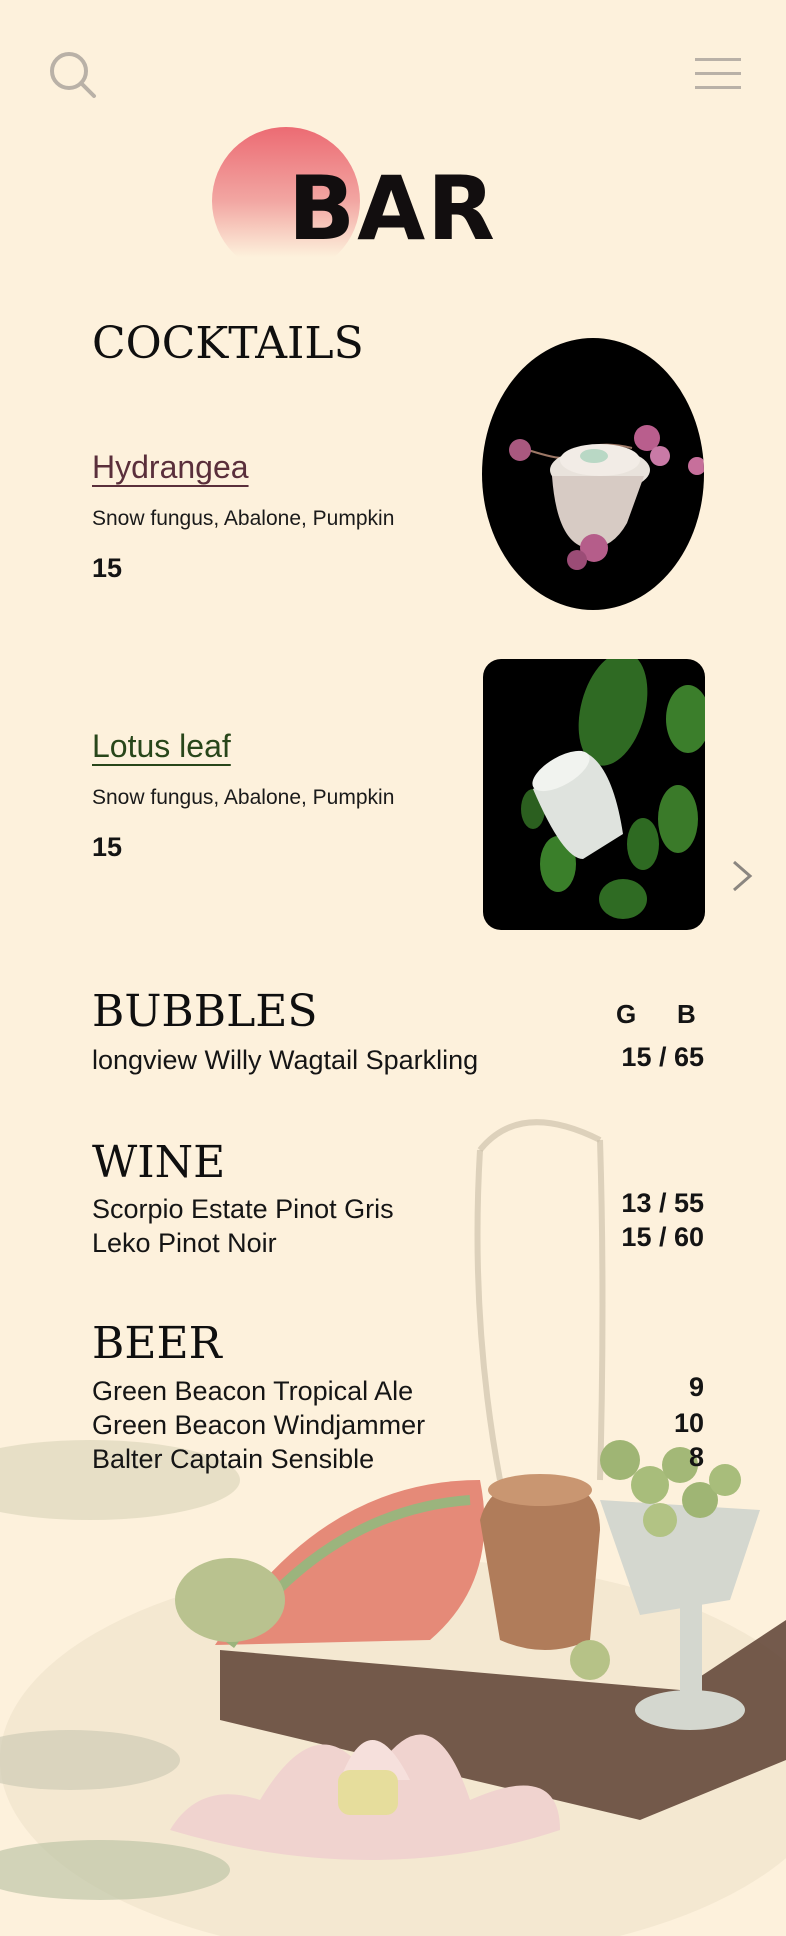 This screenshot has height=1936, width=786. I want to click on glass-column-header: G, so click(626, 1014).